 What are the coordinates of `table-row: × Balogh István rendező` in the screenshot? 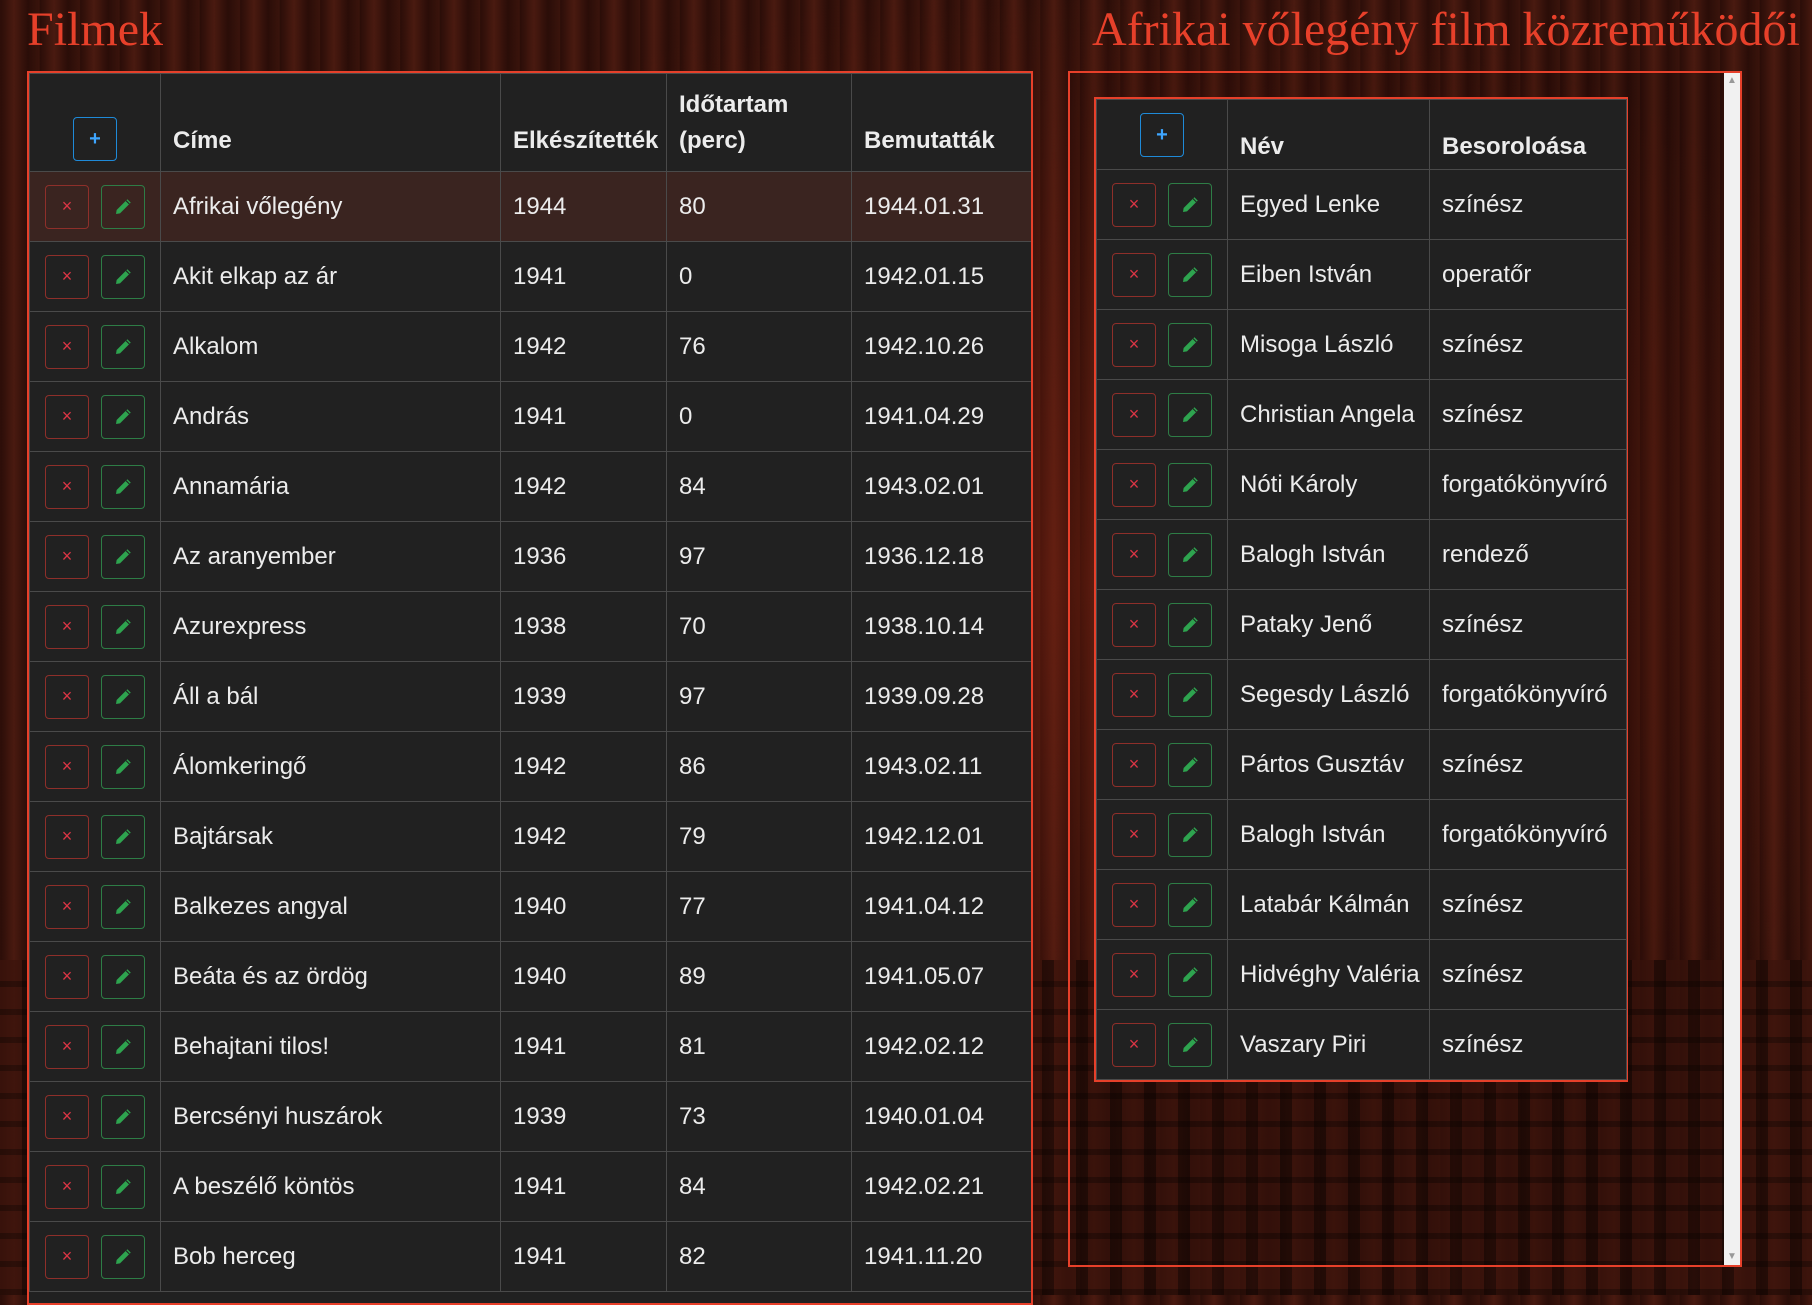 It's located at (1361, 554).